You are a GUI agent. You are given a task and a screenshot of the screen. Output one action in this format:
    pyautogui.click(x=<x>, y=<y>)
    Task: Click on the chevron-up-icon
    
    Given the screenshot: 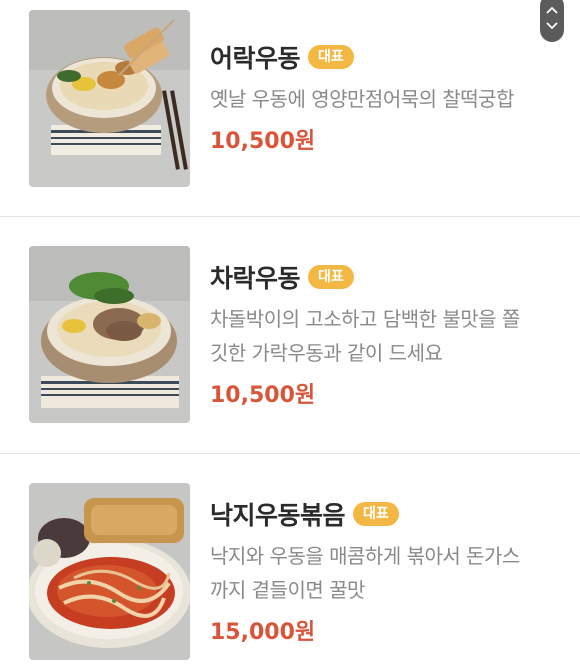 What is the action you would take?
    pyautogui.click(x=552, y=10)
    